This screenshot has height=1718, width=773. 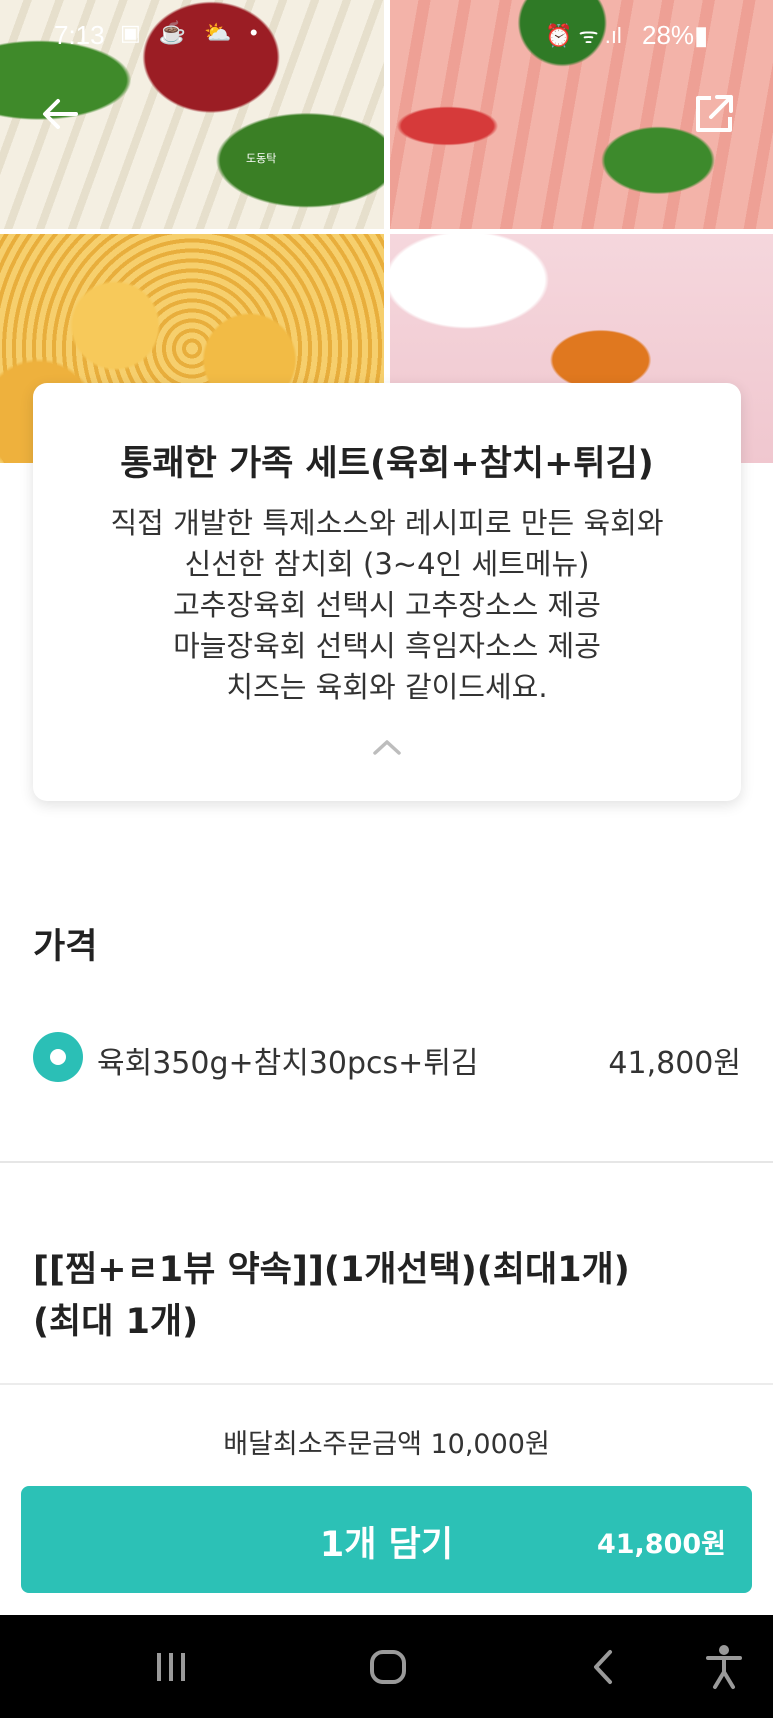 I want to click on price-option-label: 육회350g+참치30pcs+튀김, so click(x=288, y=1063).